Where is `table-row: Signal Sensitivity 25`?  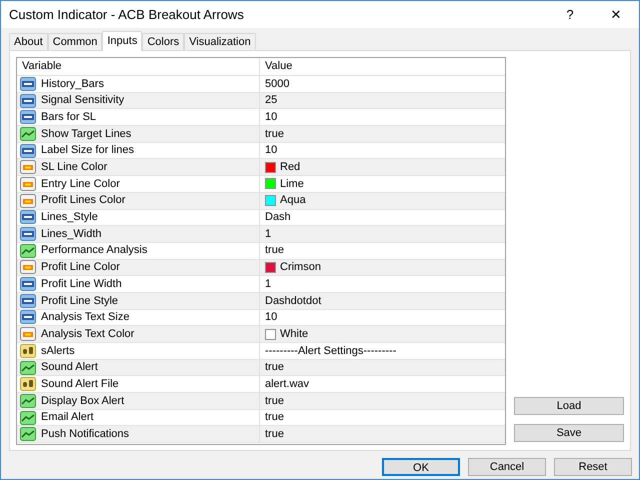
table-row: Signal Sensitivity 25 is located at coordinates (261, 101).